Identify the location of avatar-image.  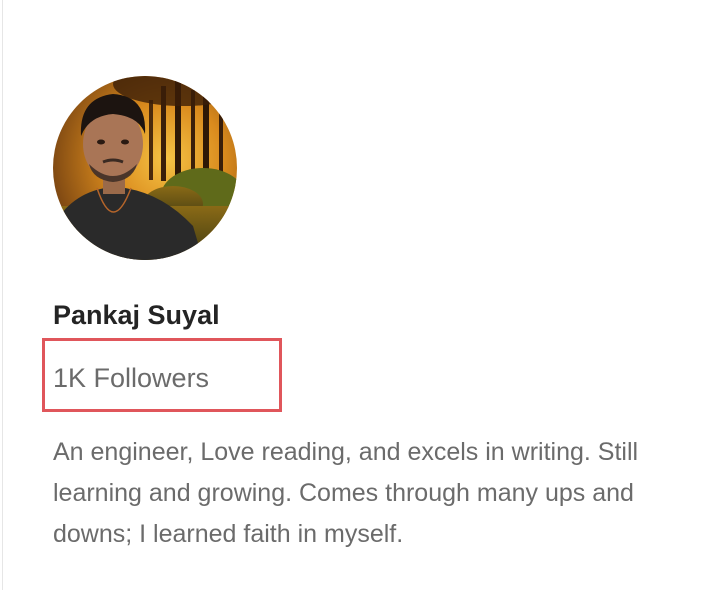
(145, 168).